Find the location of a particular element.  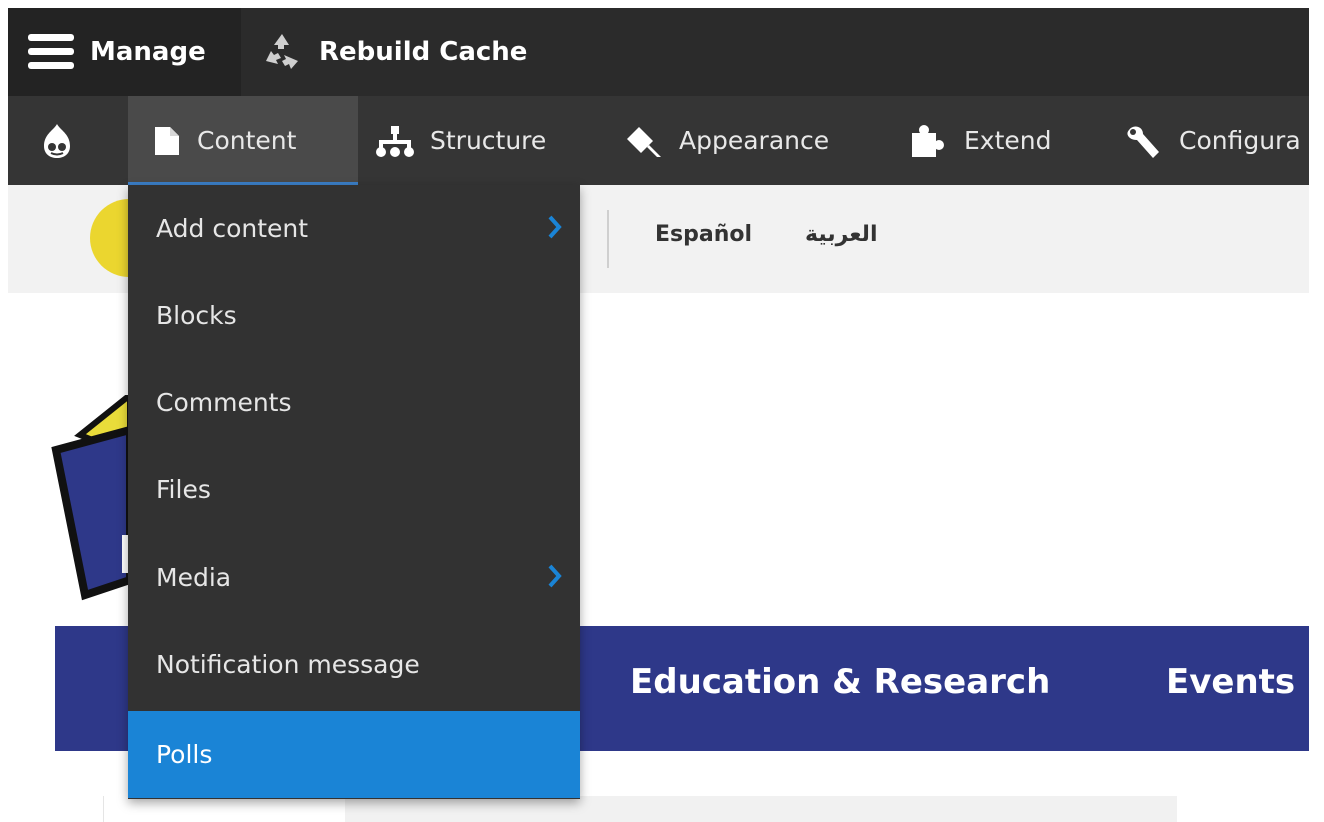

content-area-secondary is located at coordinates (761, 809).